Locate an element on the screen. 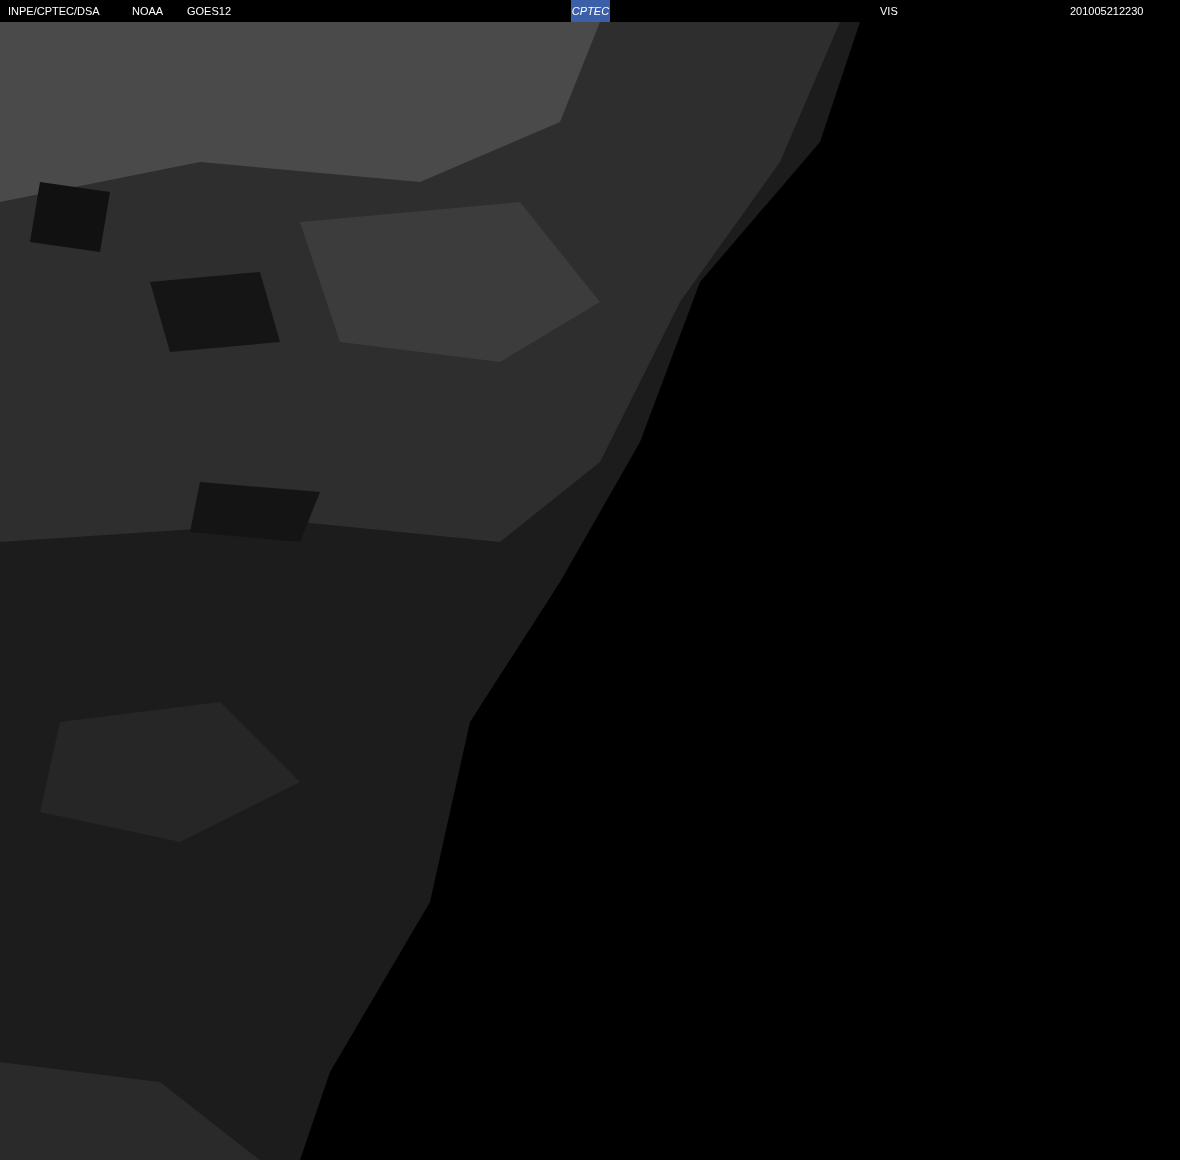 This screenshot has width=1180, height=1160. logo: CPTEC is located at coordinates (590, 11).